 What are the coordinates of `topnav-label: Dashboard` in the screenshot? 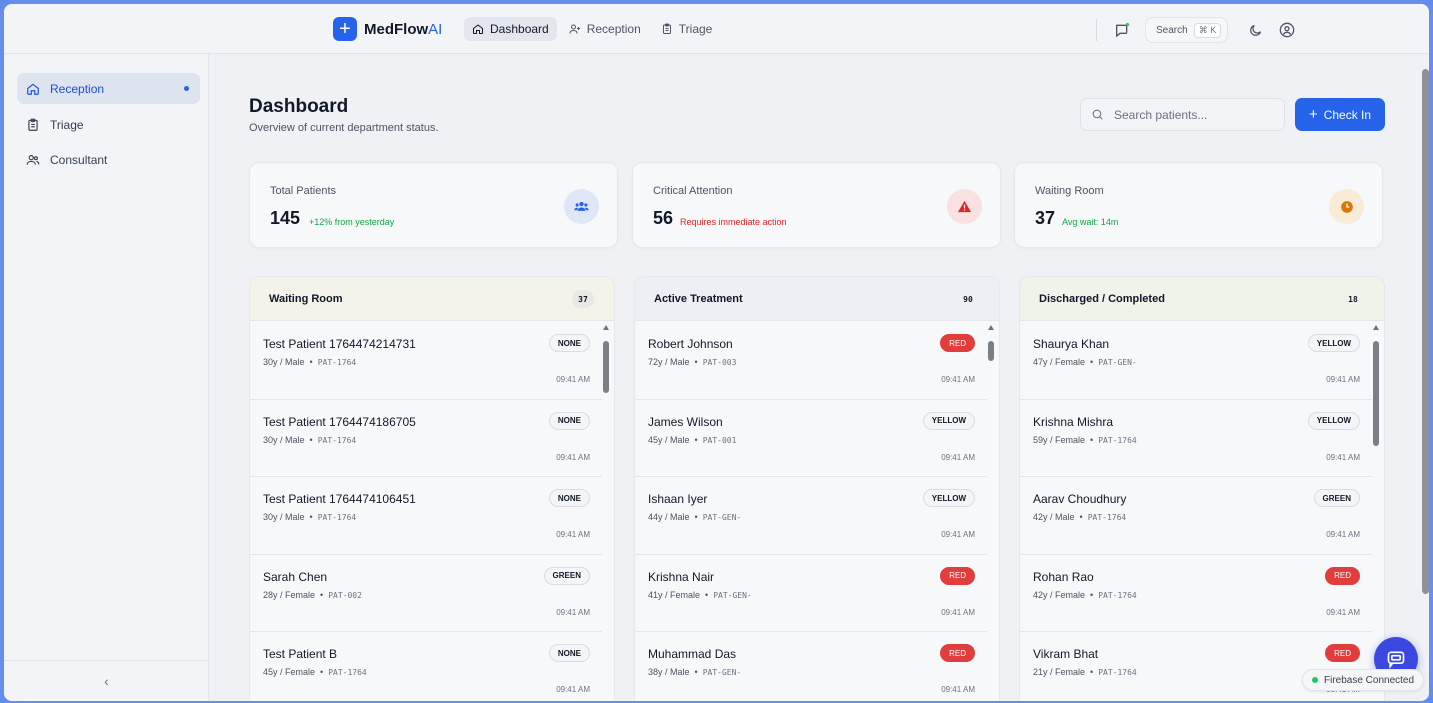 It's located at (519, 29).